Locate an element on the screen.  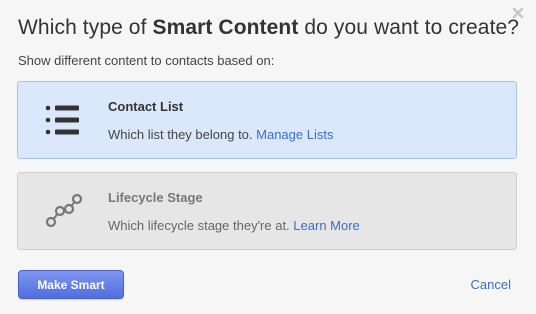
option-description: Which list they belong to. Manage Lists is located at coordinates (220, 134).